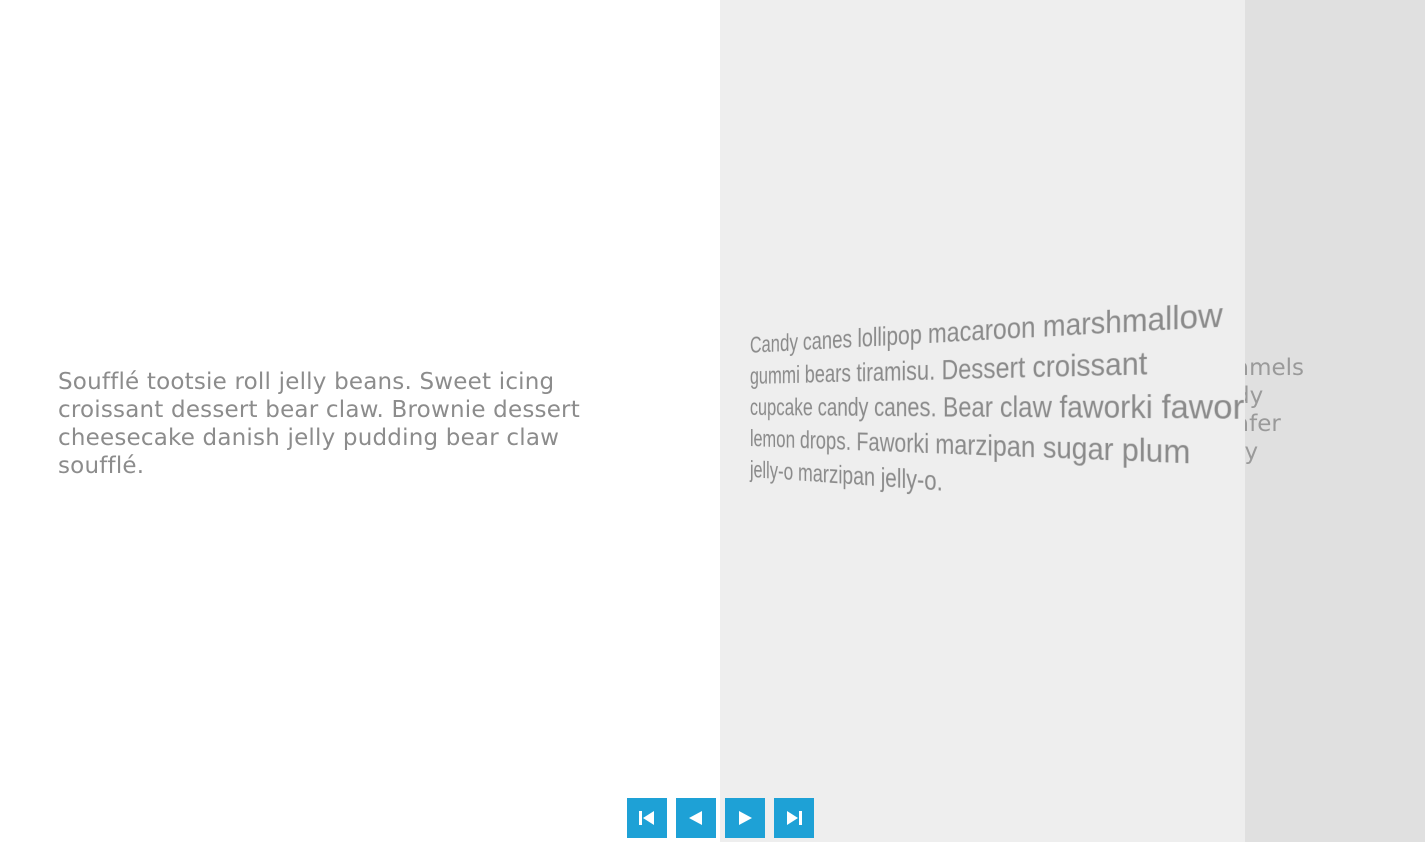 This screenshot has height=842, width=1425. I want to click on last-slide-button, so click(794, 818).